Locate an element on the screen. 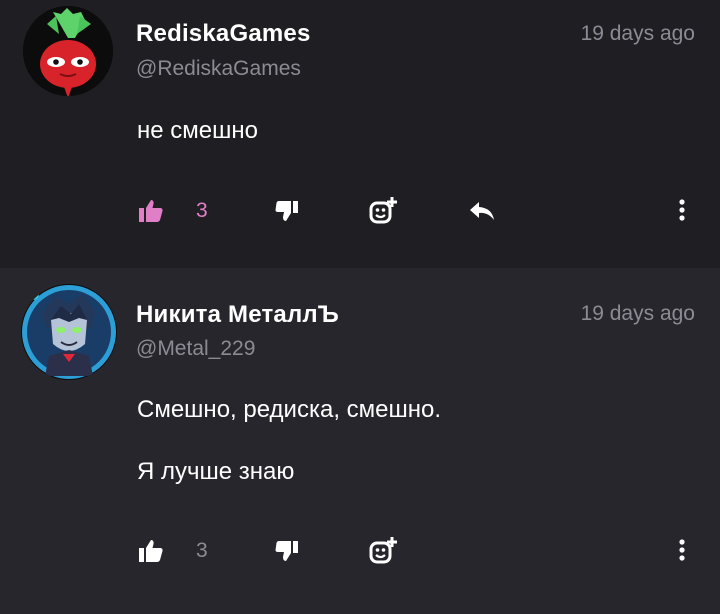 This screenshot has height=614, width=720. author-handle: @RediskaGames is located at coordinates (218, 69).